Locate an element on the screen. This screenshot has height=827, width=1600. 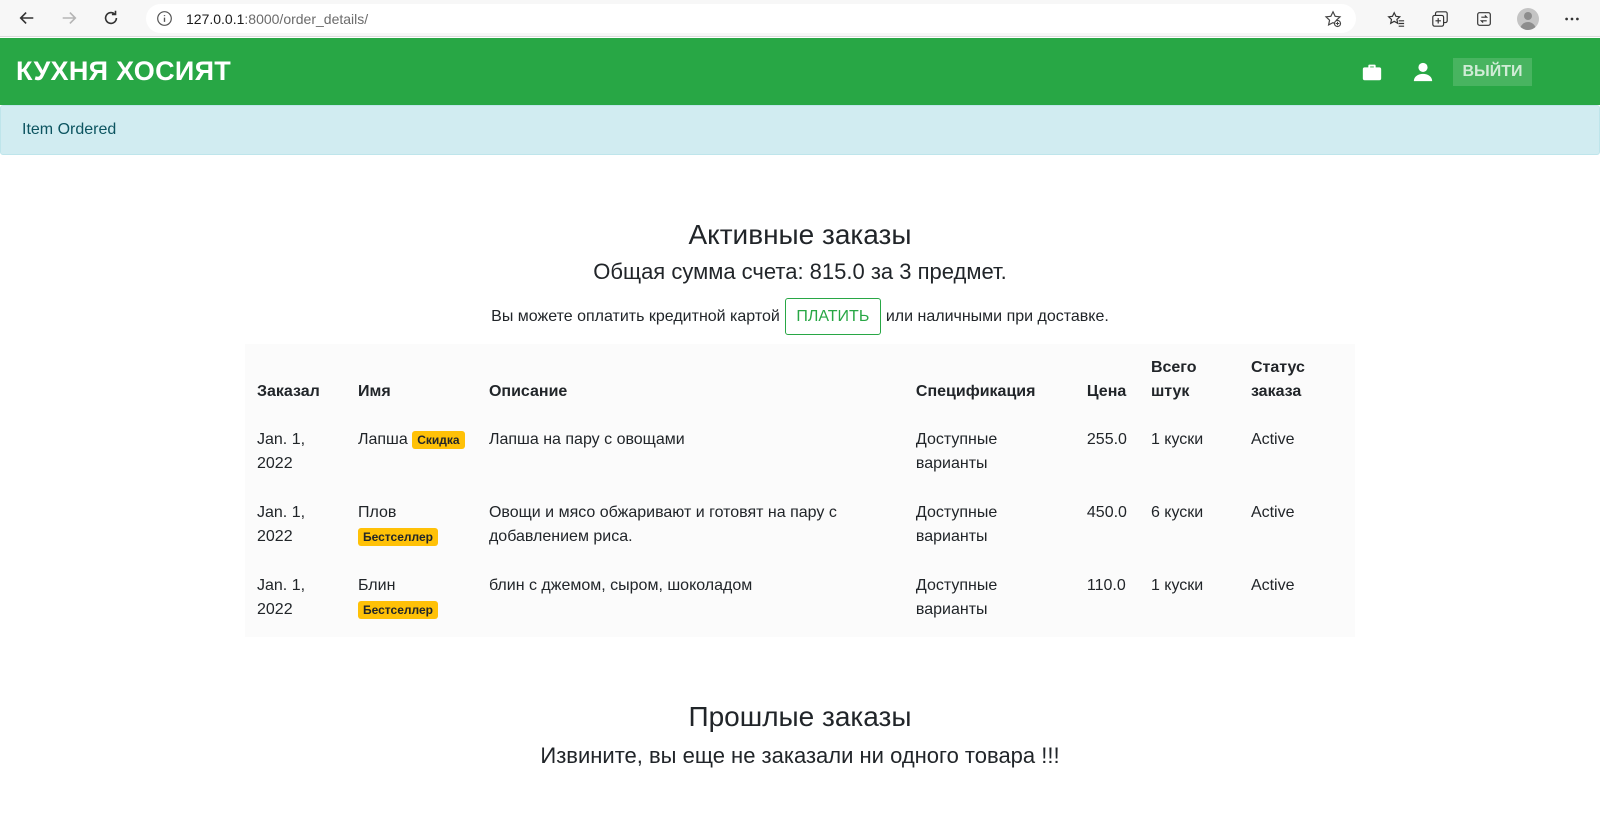
back-button is located at coordinates (27, 18).